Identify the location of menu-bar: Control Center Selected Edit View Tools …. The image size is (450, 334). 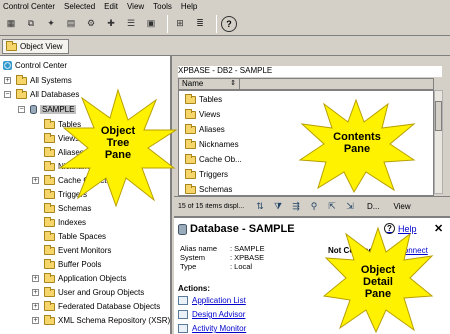
(225, 6).